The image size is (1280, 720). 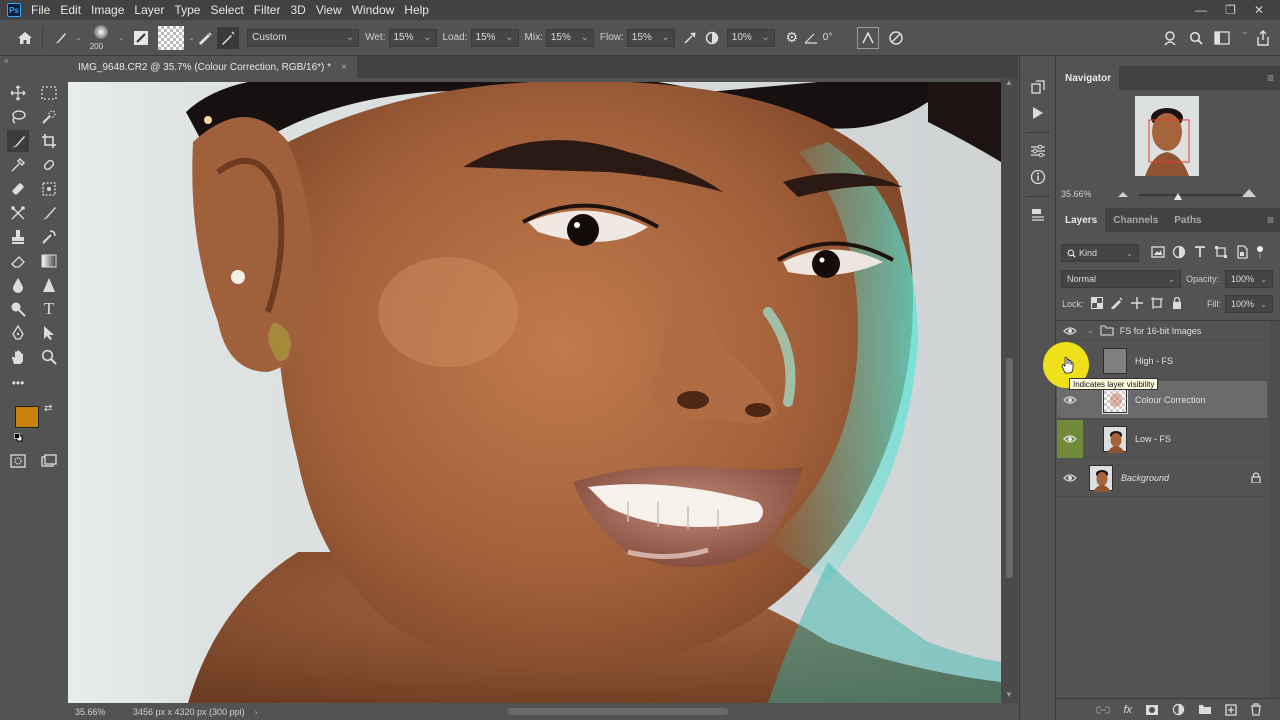 What do you see at coordinates (301, 10) in the screenshot?
I see `menu-3d: 3D` at bounding box center [301, 10].